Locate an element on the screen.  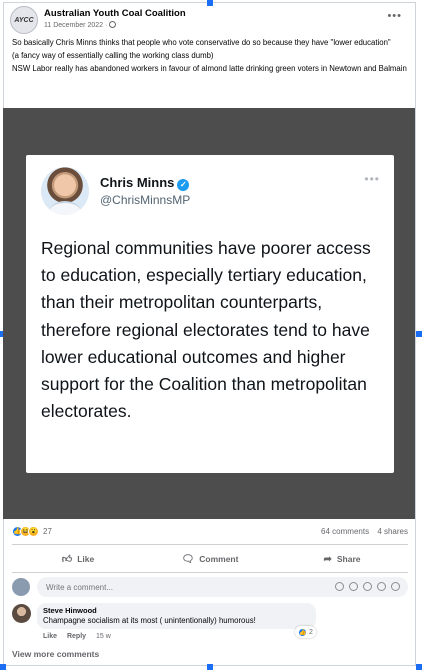
like-reaction-icon: 👍 is located at coordinates (302, 632).